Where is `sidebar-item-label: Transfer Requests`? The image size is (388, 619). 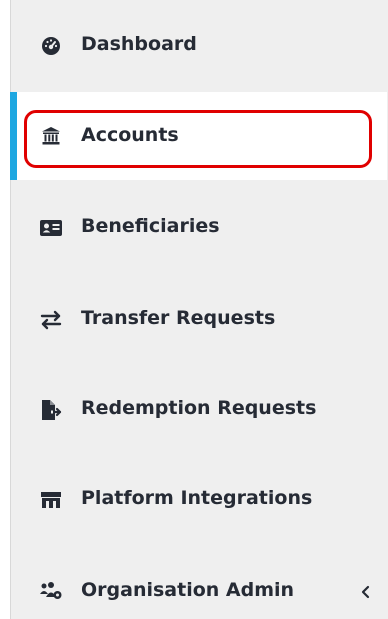 sidebar-item-label: Transfer Requests is located at coordinates (178, 318).